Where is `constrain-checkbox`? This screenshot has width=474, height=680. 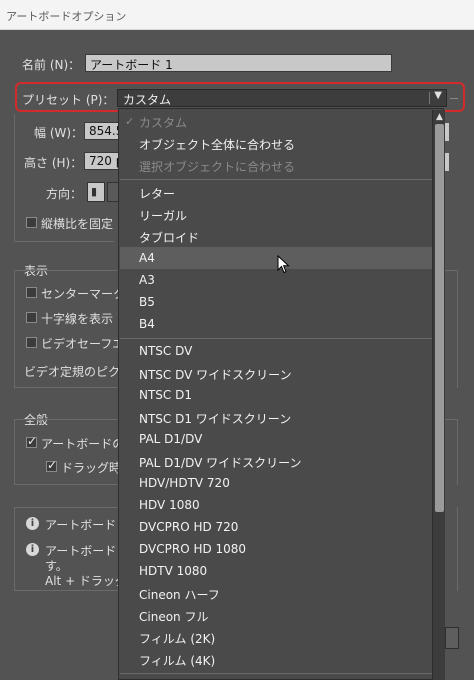
constrain-checkbox is located at coordinates (31, 222).